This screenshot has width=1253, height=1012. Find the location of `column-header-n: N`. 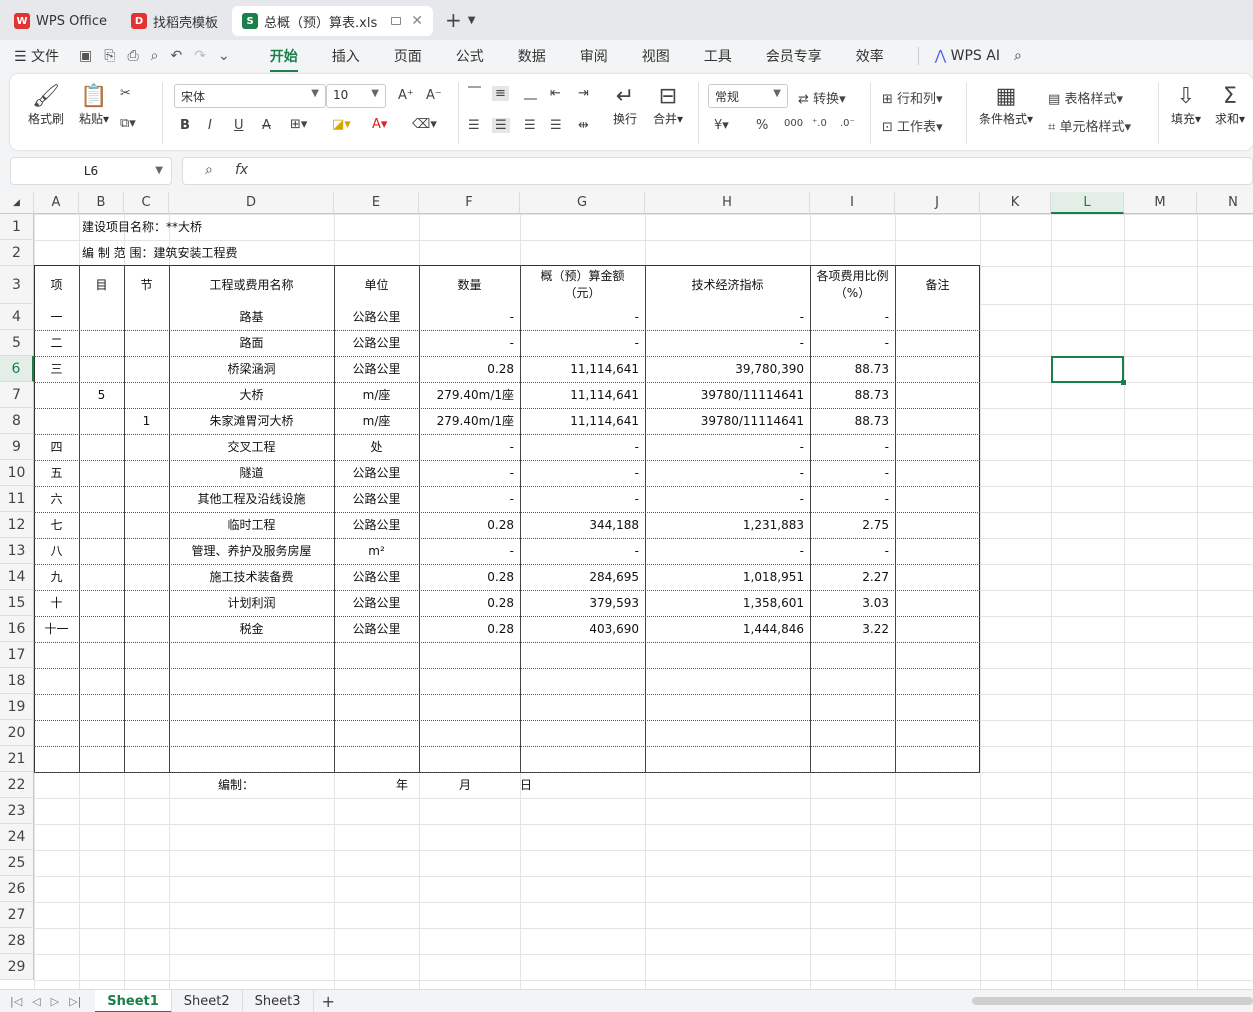

column-header-n: N is located at coordinates (1225, 203).